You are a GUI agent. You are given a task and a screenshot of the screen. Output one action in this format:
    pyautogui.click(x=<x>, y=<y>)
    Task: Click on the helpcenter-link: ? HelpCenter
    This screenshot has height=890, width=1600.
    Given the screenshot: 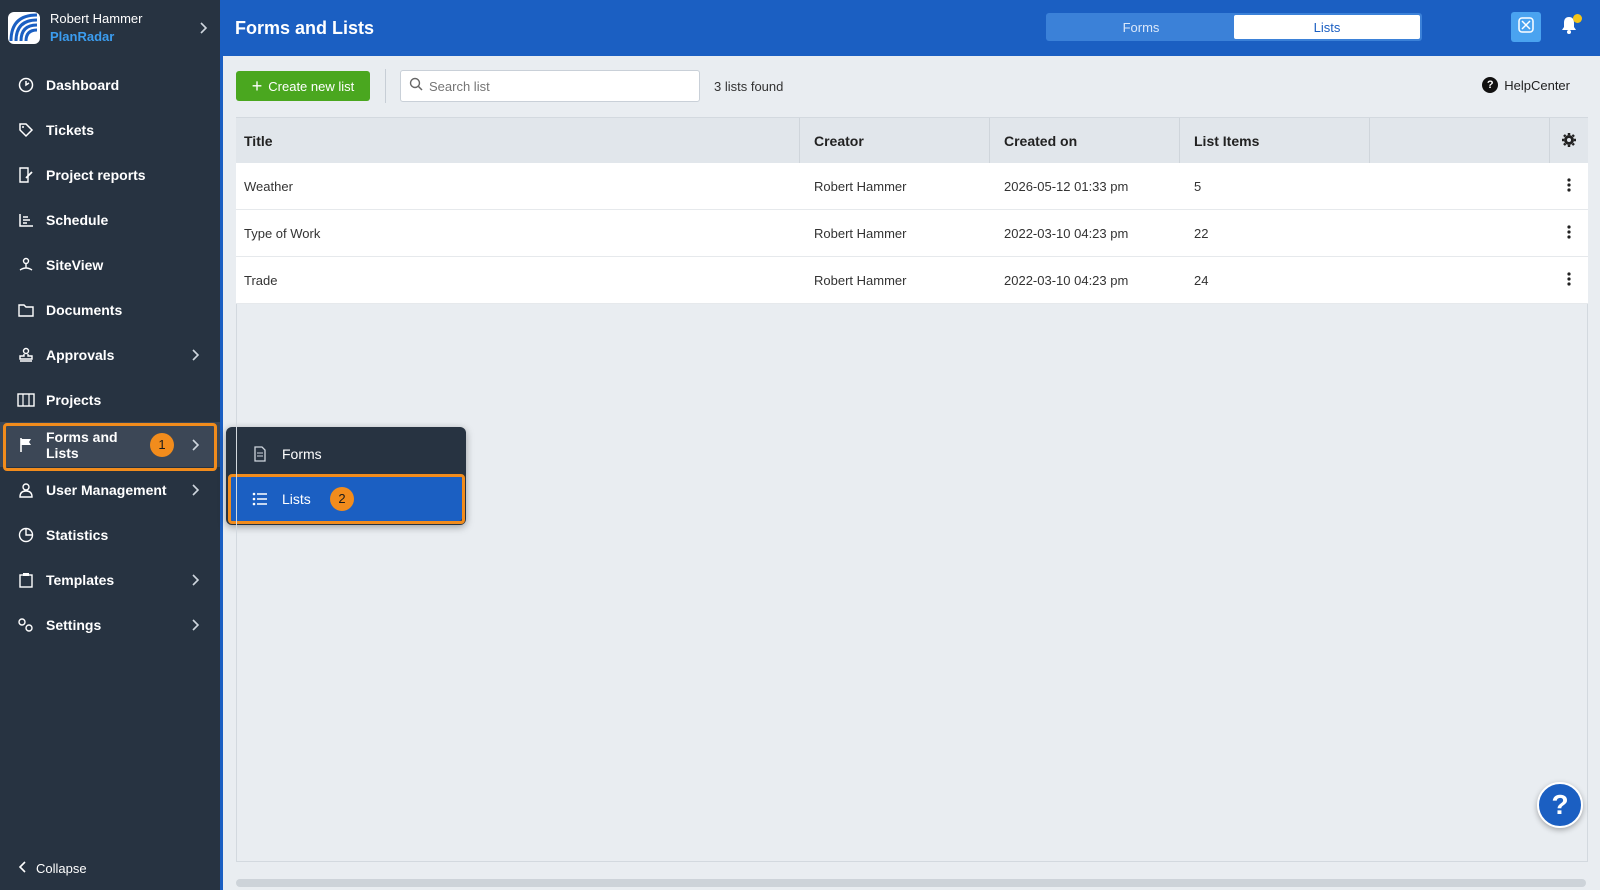 What is the action you would take?
    pyautogui.click(x=1526, y=85)
    